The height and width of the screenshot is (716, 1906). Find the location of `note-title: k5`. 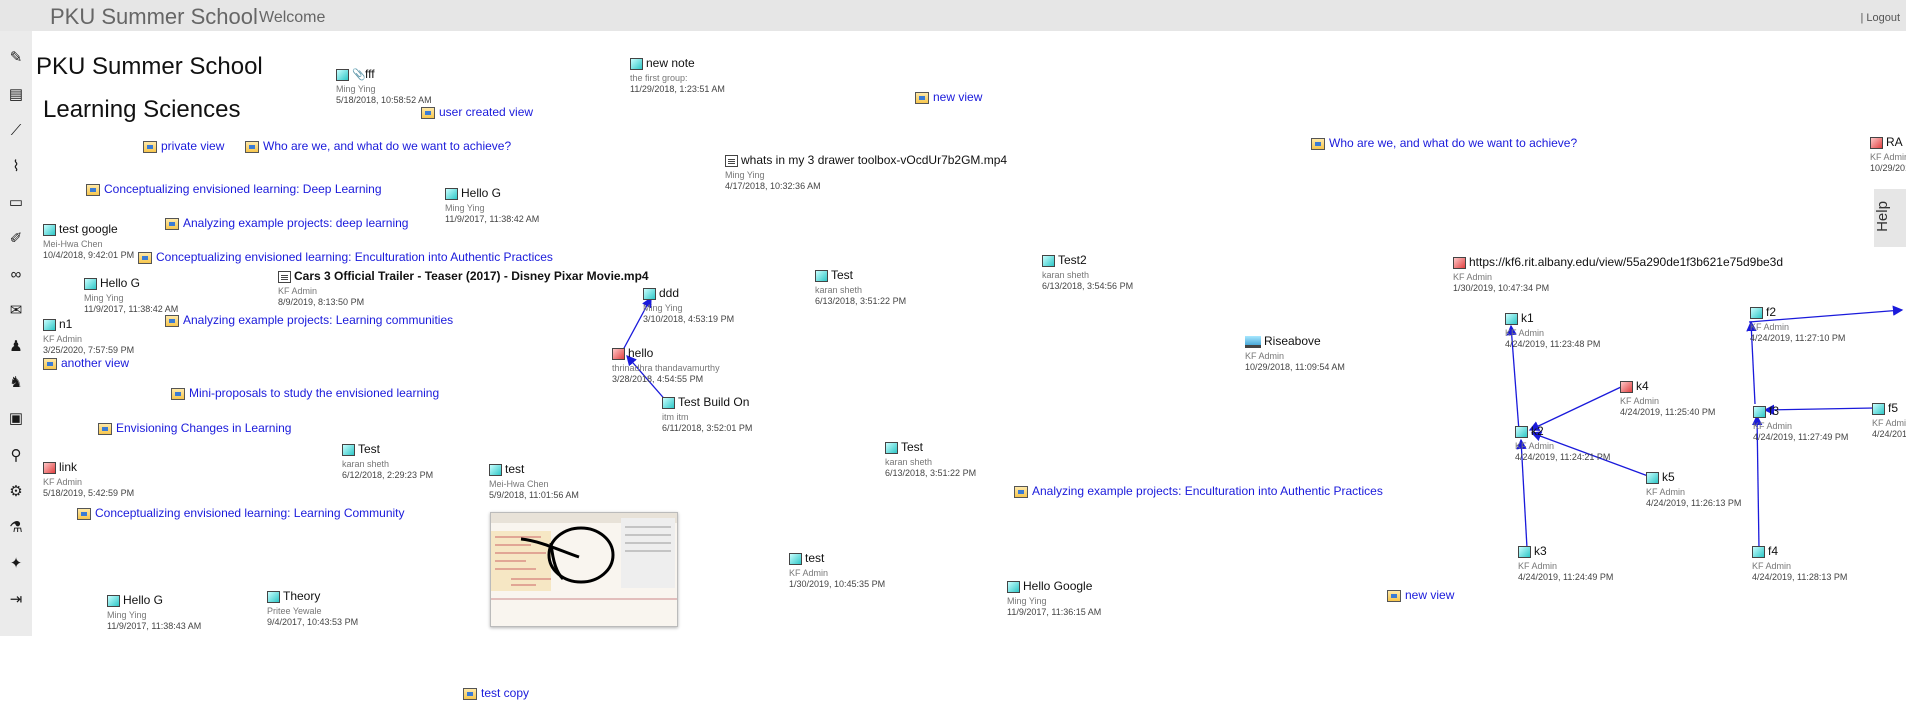

note-title: k5 is located at coordinates (1668, 477).